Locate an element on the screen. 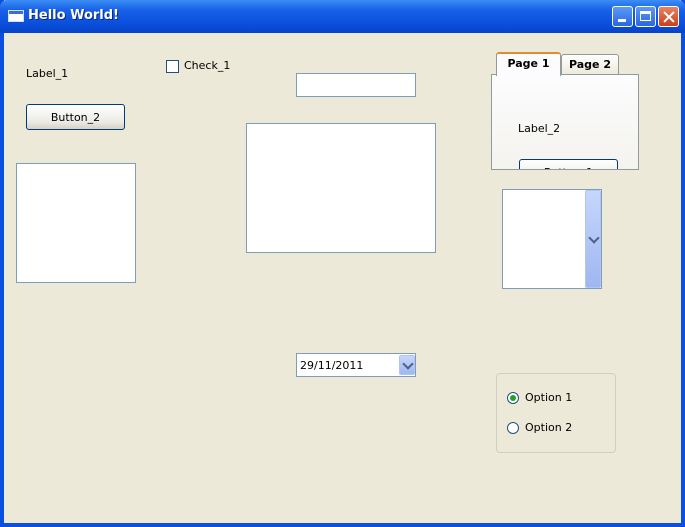 The image size is (685, 527). option-2-radio is located at coordinates (513, 428).